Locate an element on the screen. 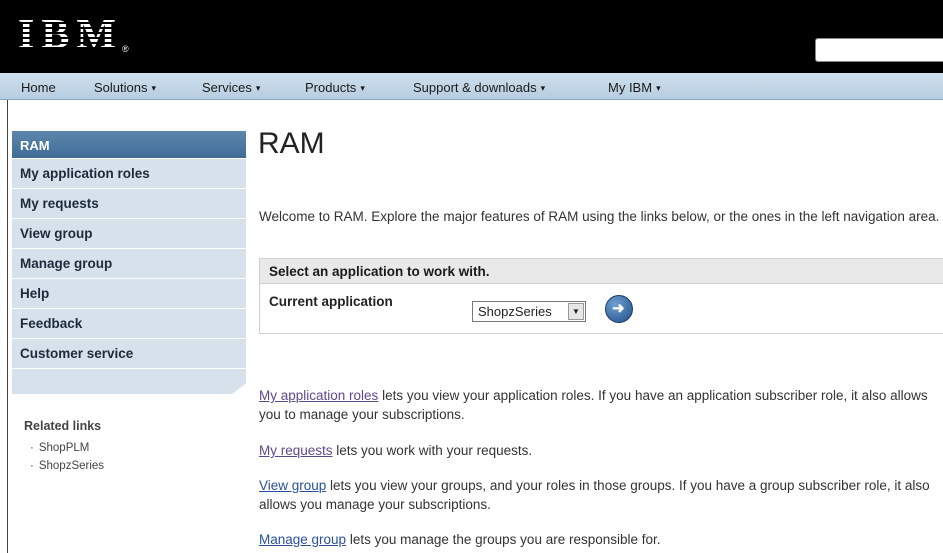 Image resolution: width=943 pixels, height=553 pixels. nav-home: Home is located at coordinates (38, 87).